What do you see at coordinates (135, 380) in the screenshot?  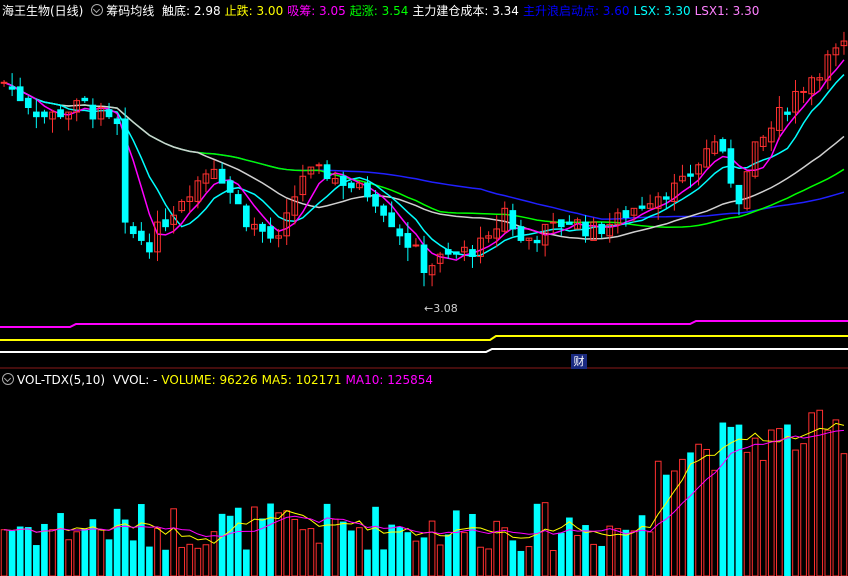 I see `volume-value-0: VVOL: -` at bounding box center [135, 380].